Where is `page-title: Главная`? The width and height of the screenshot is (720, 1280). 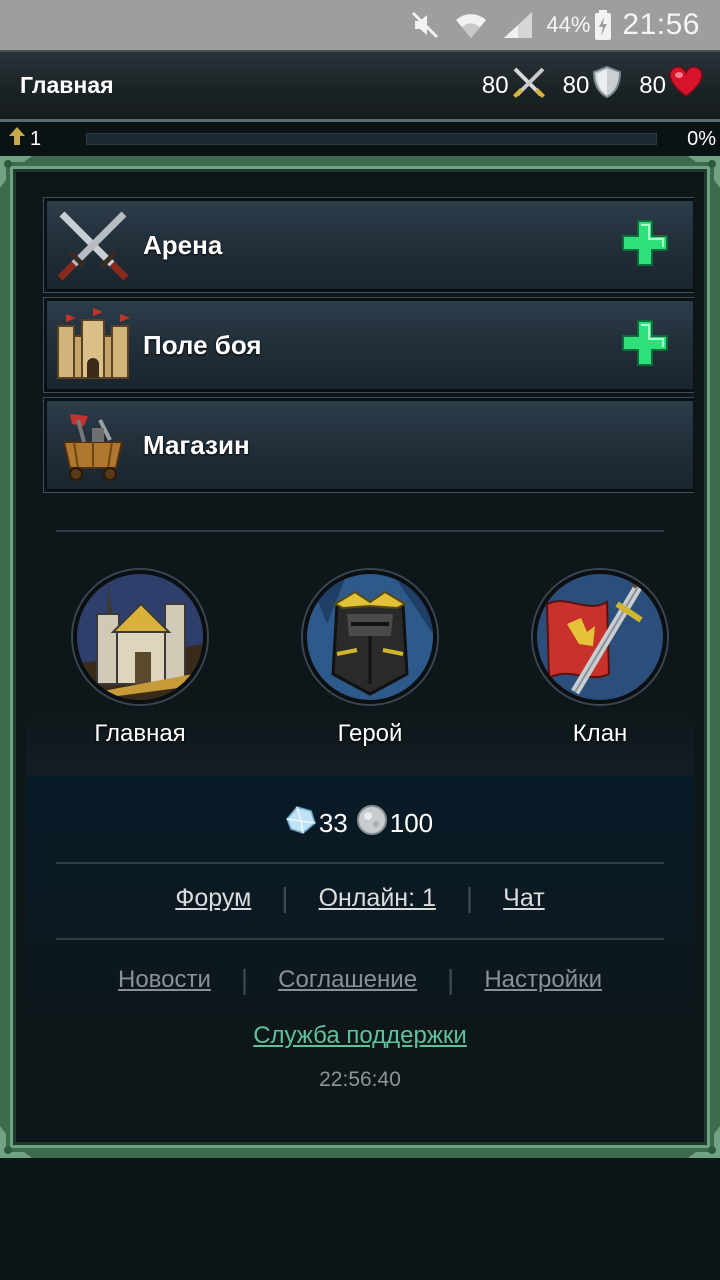
page-title: Главная is located at coordinates (67, 85).